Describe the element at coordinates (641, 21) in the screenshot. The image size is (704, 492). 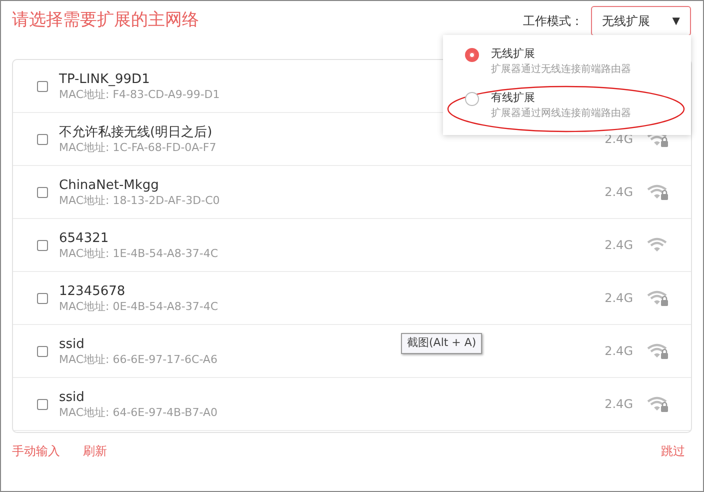
I see `mode-dropdown: 无线扩展 ▼` at that location.